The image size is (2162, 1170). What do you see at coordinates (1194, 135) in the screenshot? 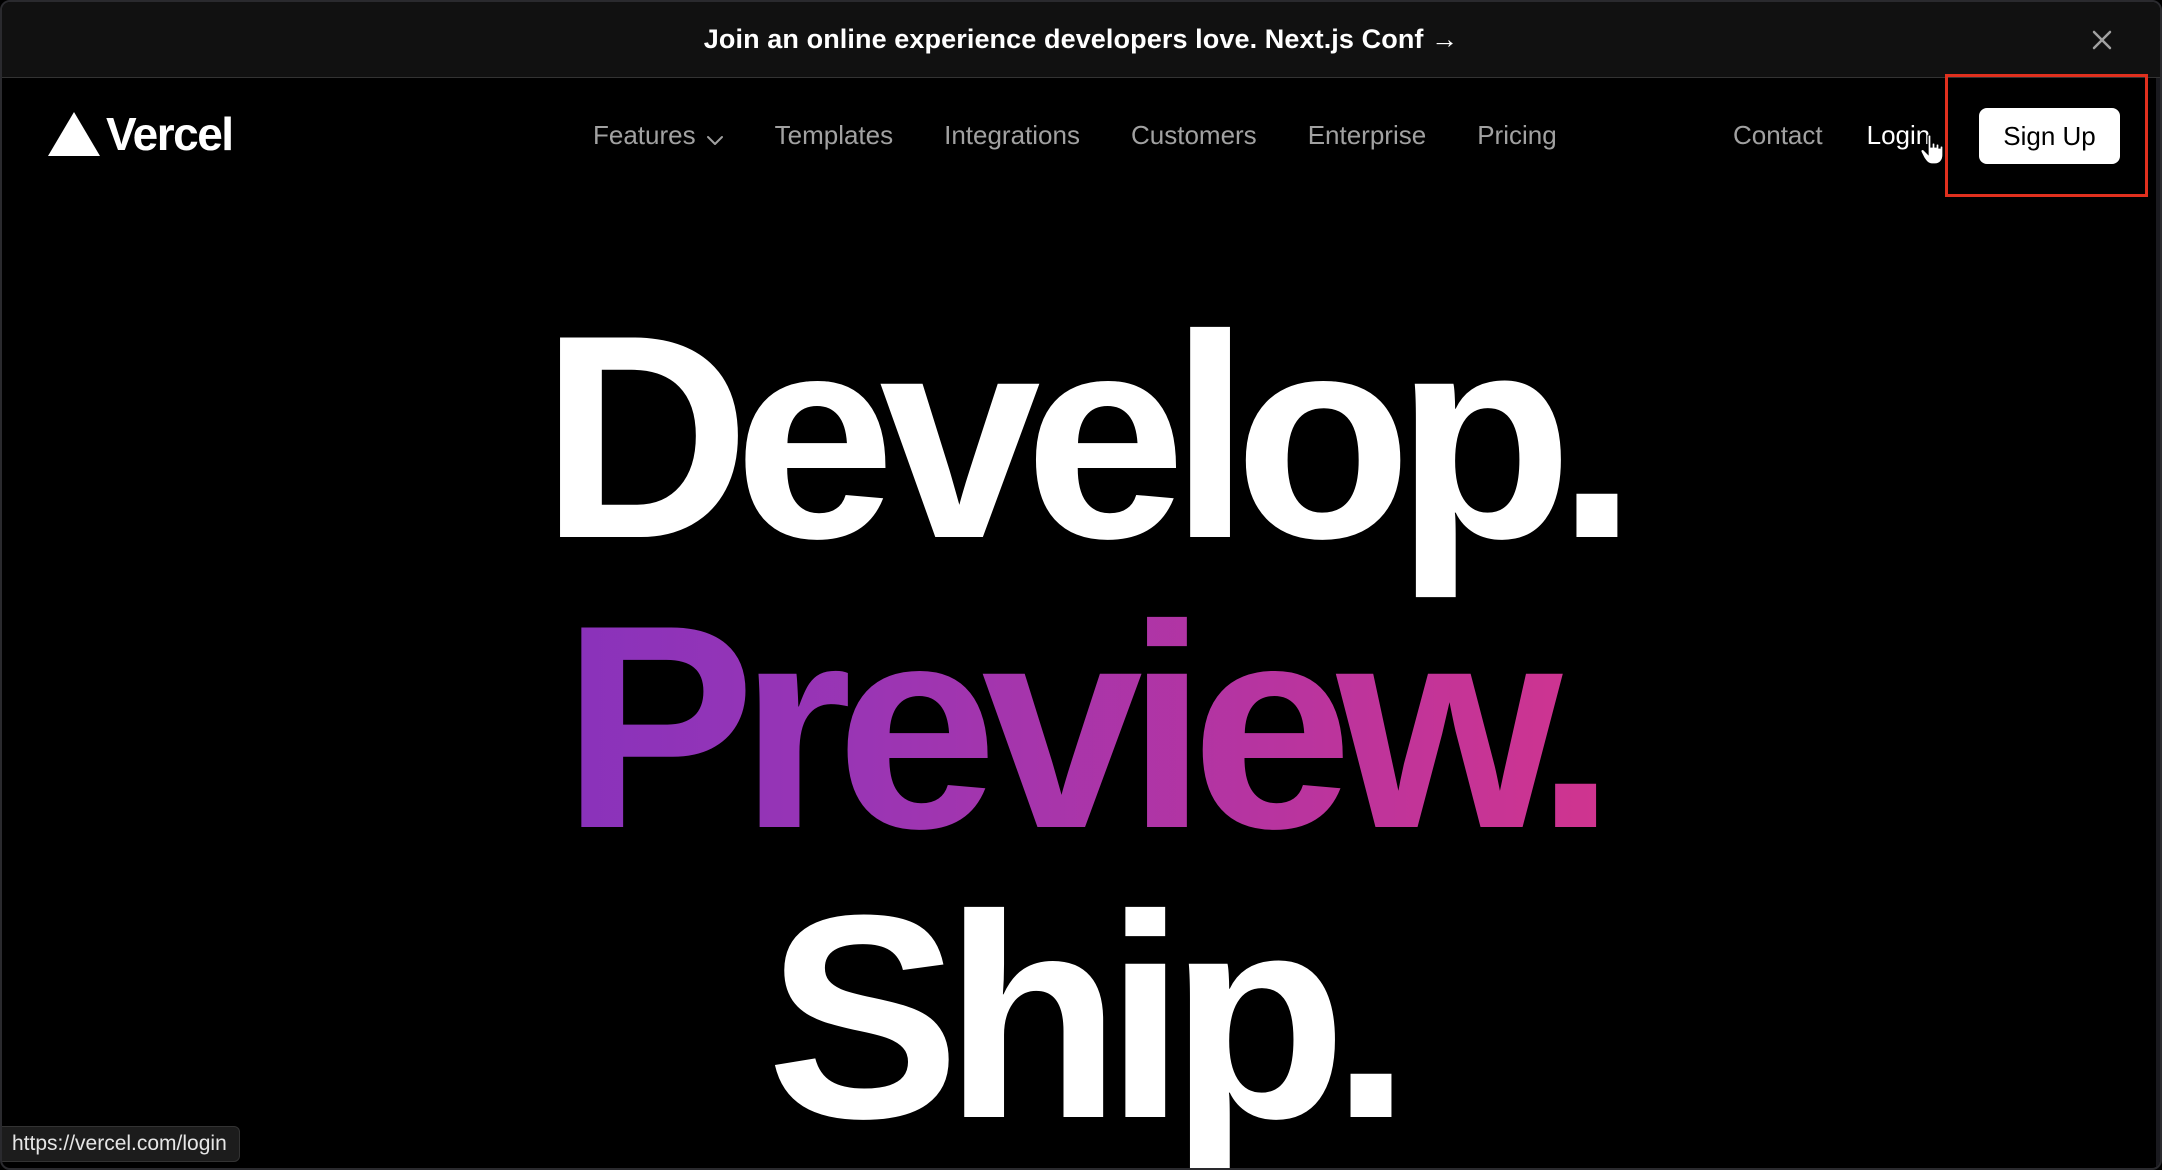
I see `nav-item-customers: Customers` at bounding box center [1194, 135].